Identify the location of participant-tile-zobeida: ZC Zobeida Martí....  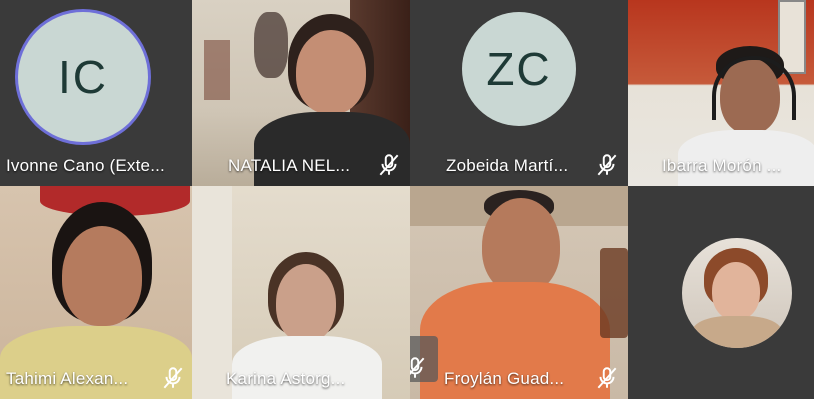
(519, 93).